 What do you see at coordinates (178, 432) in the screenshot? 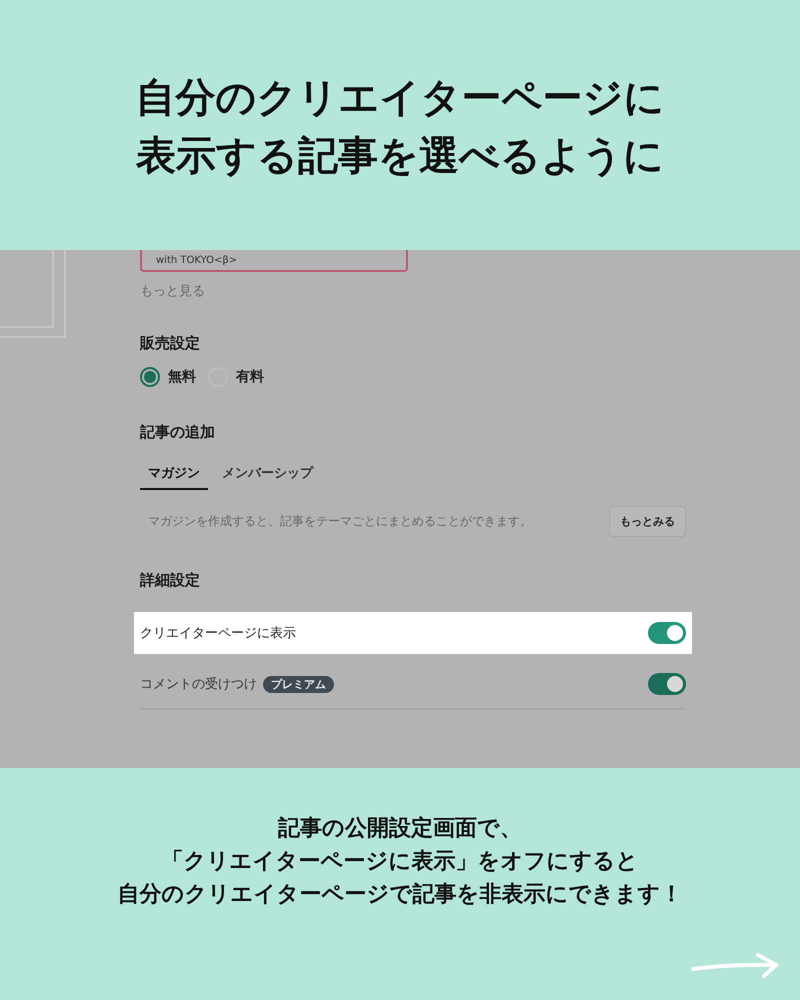
I see `section-title: 記事の追加` at bounding box center [178, 432].